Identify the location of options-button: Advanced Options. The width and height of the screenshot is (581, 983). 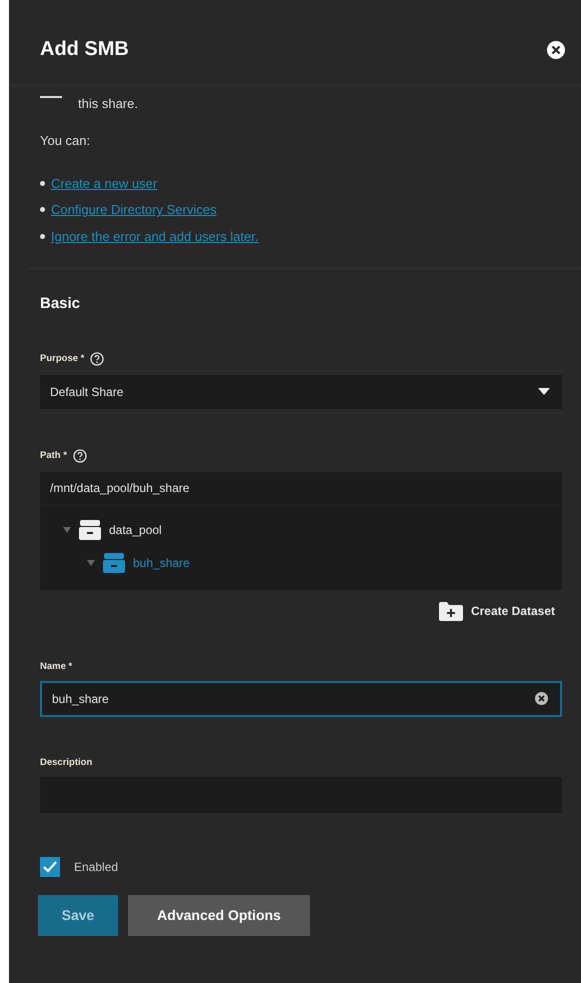
(219, 915).